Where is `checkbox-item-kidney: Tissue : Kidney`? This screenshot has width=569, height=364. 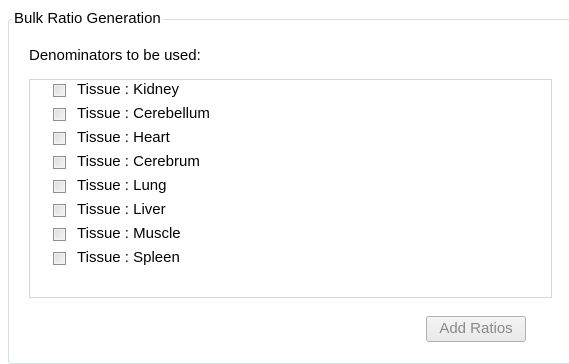
checkbox-item-kidney: Tissue : Kidney is located at coordinates (116, 90).